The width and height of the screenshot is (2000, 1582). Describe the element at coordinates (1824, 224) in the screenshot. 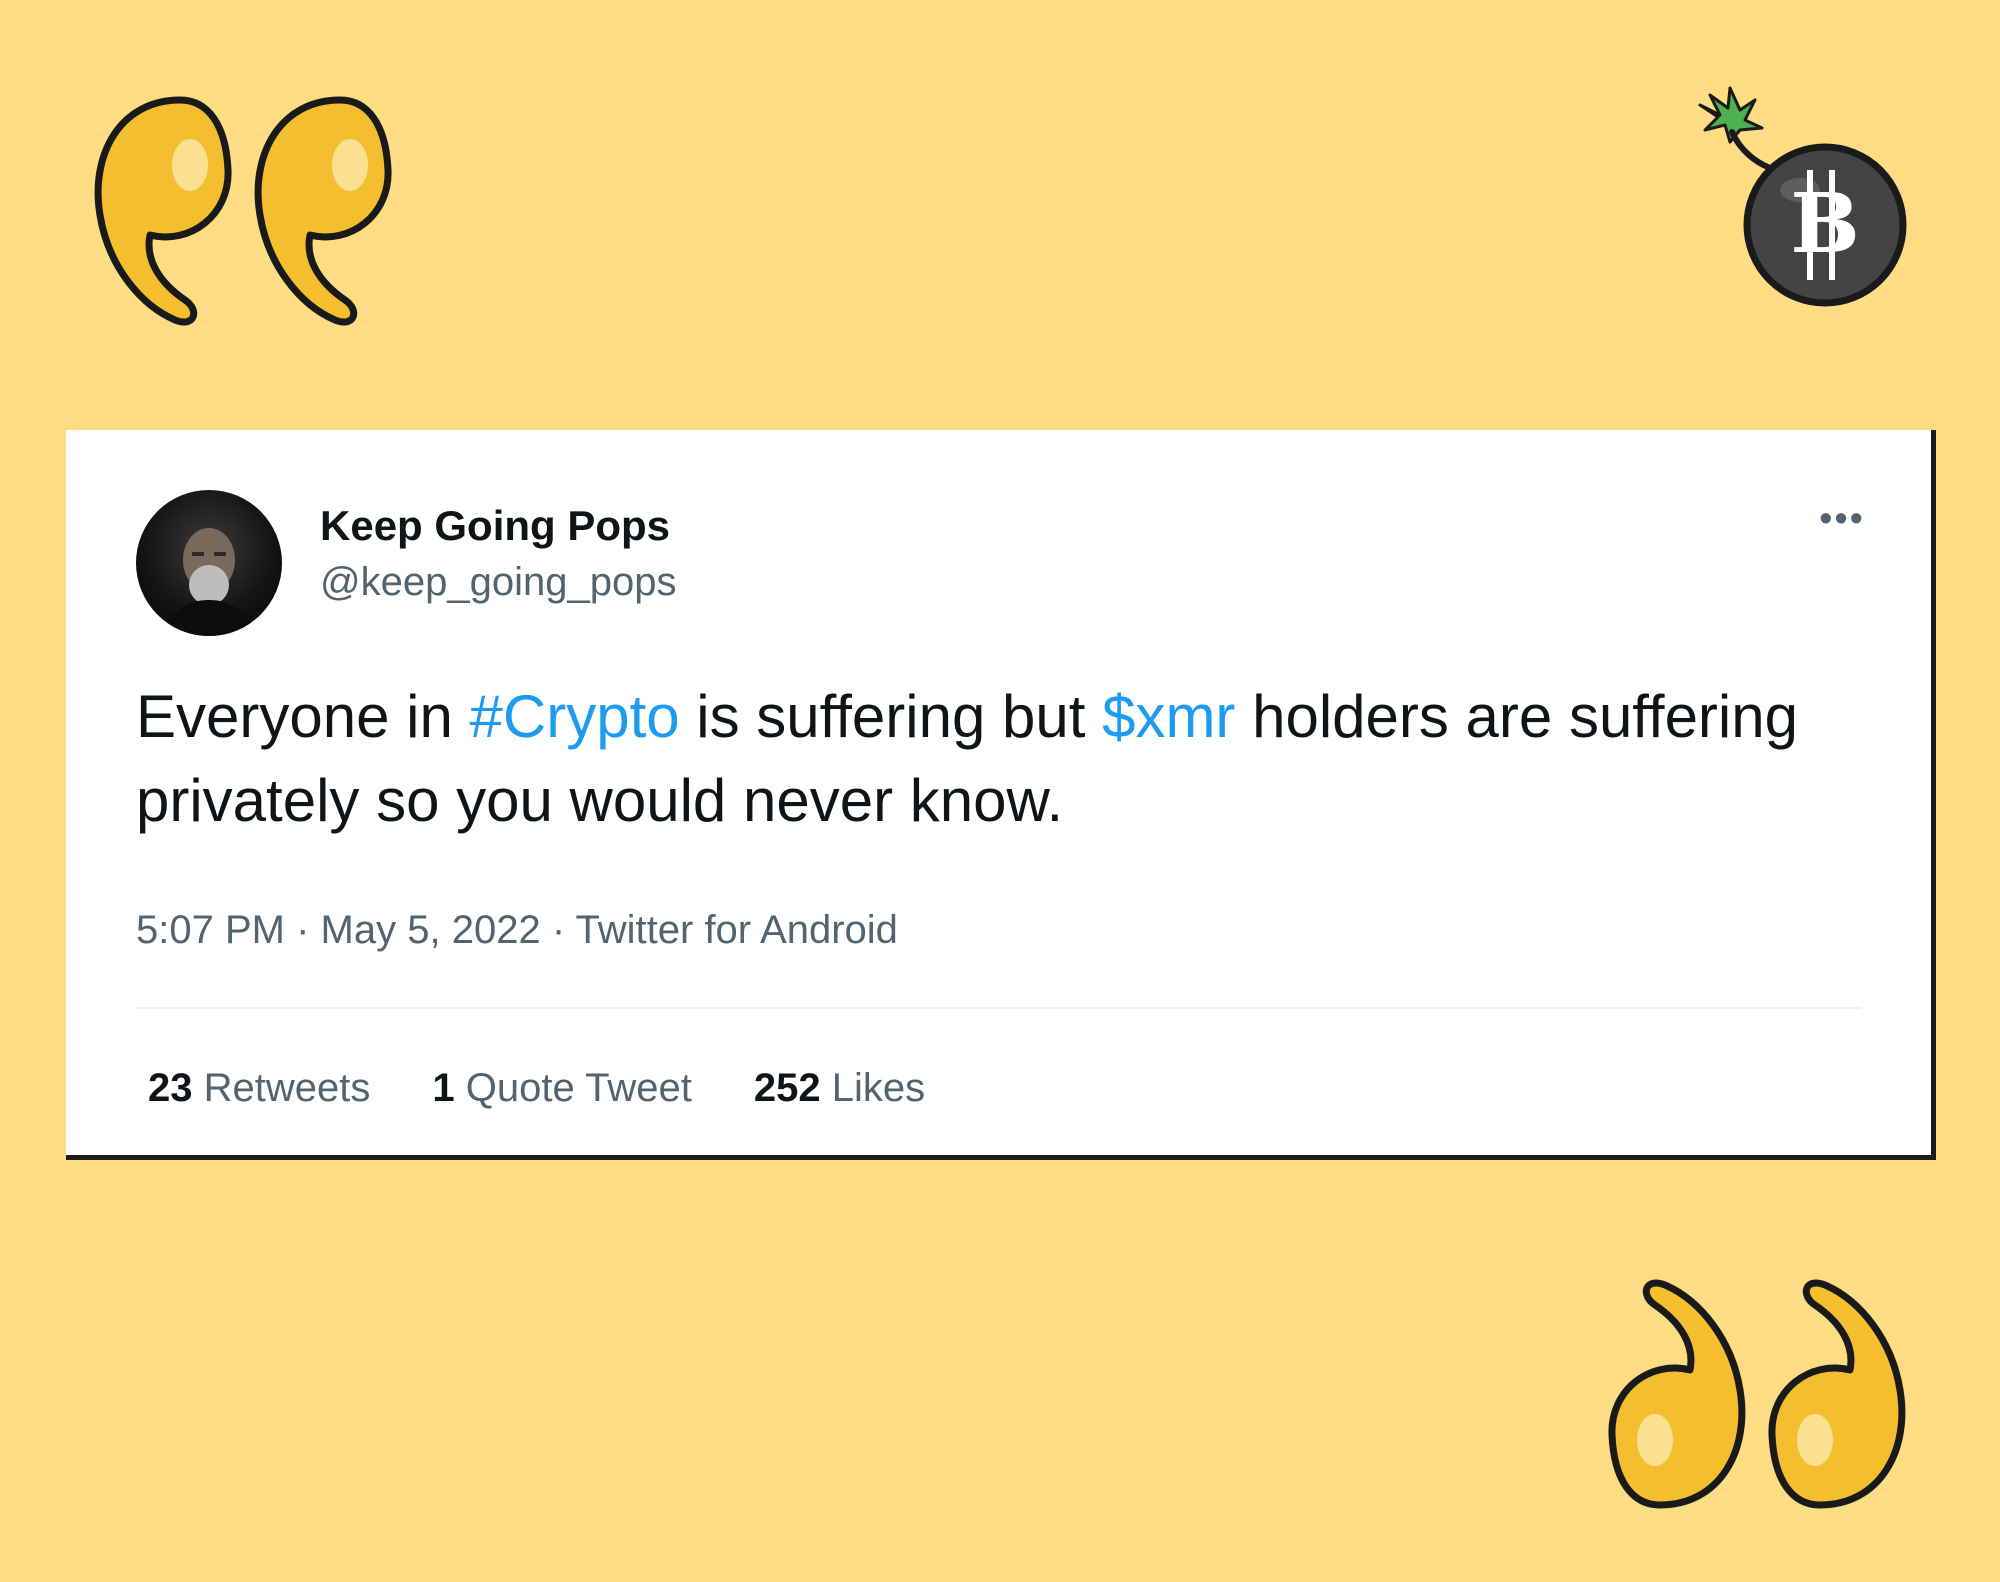

I see `bitcoin-symbol: B` at that location.